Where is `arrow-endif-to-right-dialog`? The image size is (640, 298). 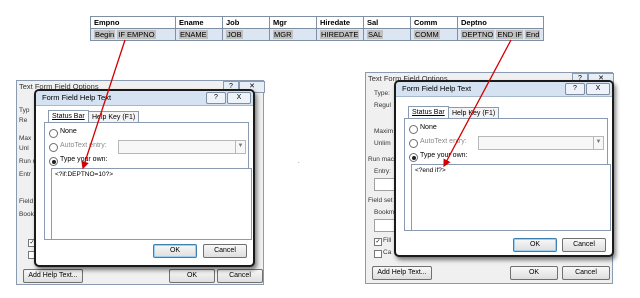
arrow-endif-to-right-dialog is located at coordinates (477, 103).